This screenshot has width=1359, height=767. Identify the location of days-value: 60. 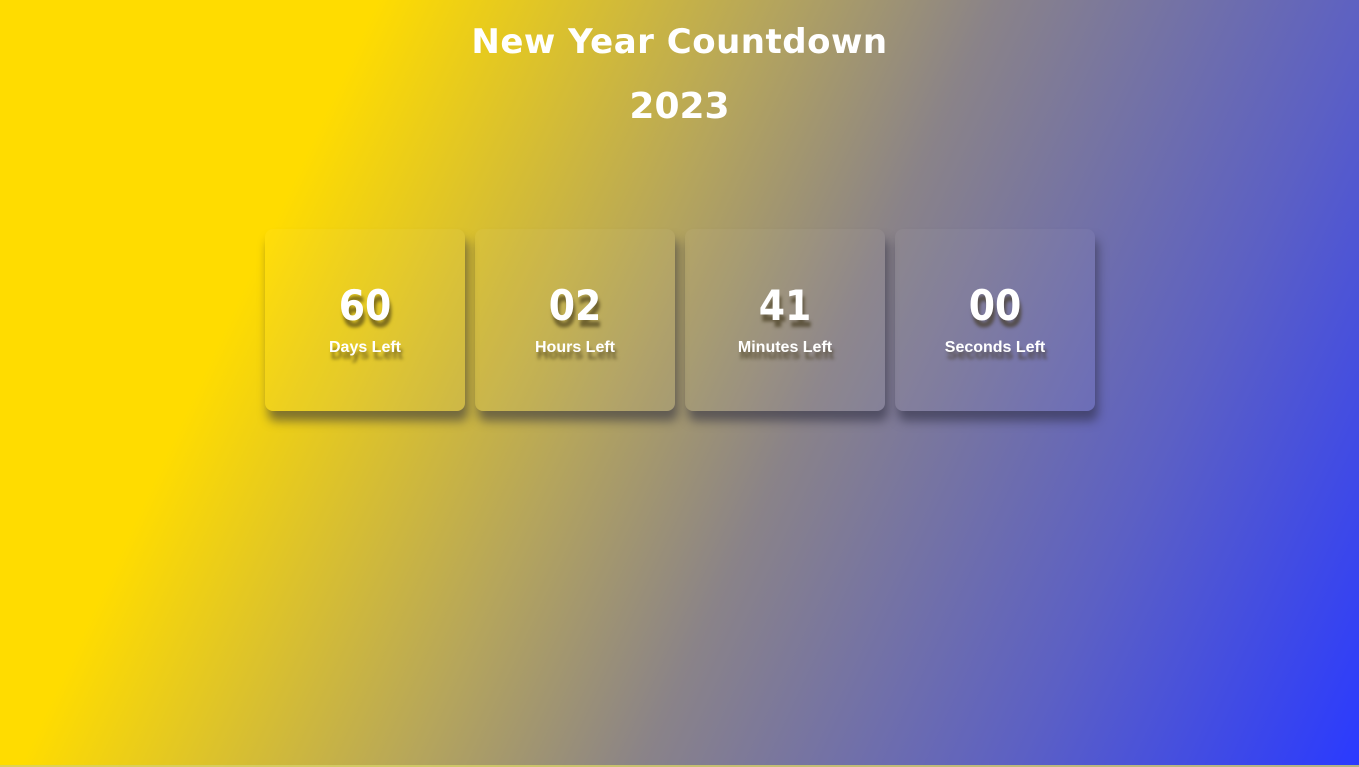
(365, 305).